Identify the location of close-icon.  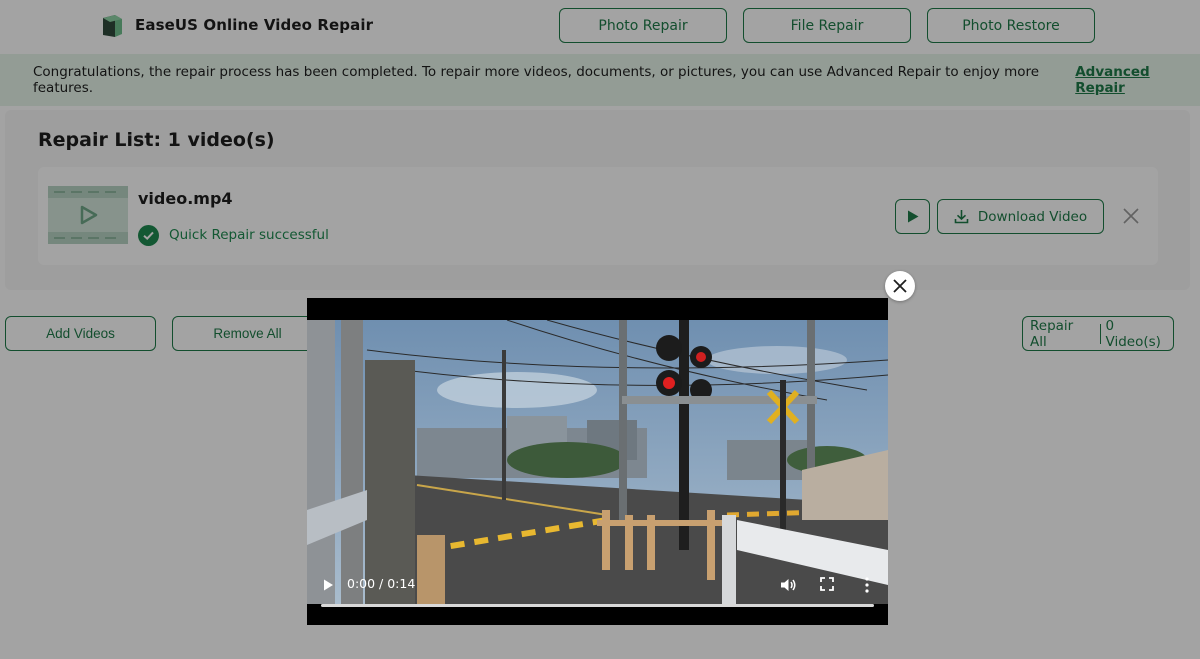
(900, 286).